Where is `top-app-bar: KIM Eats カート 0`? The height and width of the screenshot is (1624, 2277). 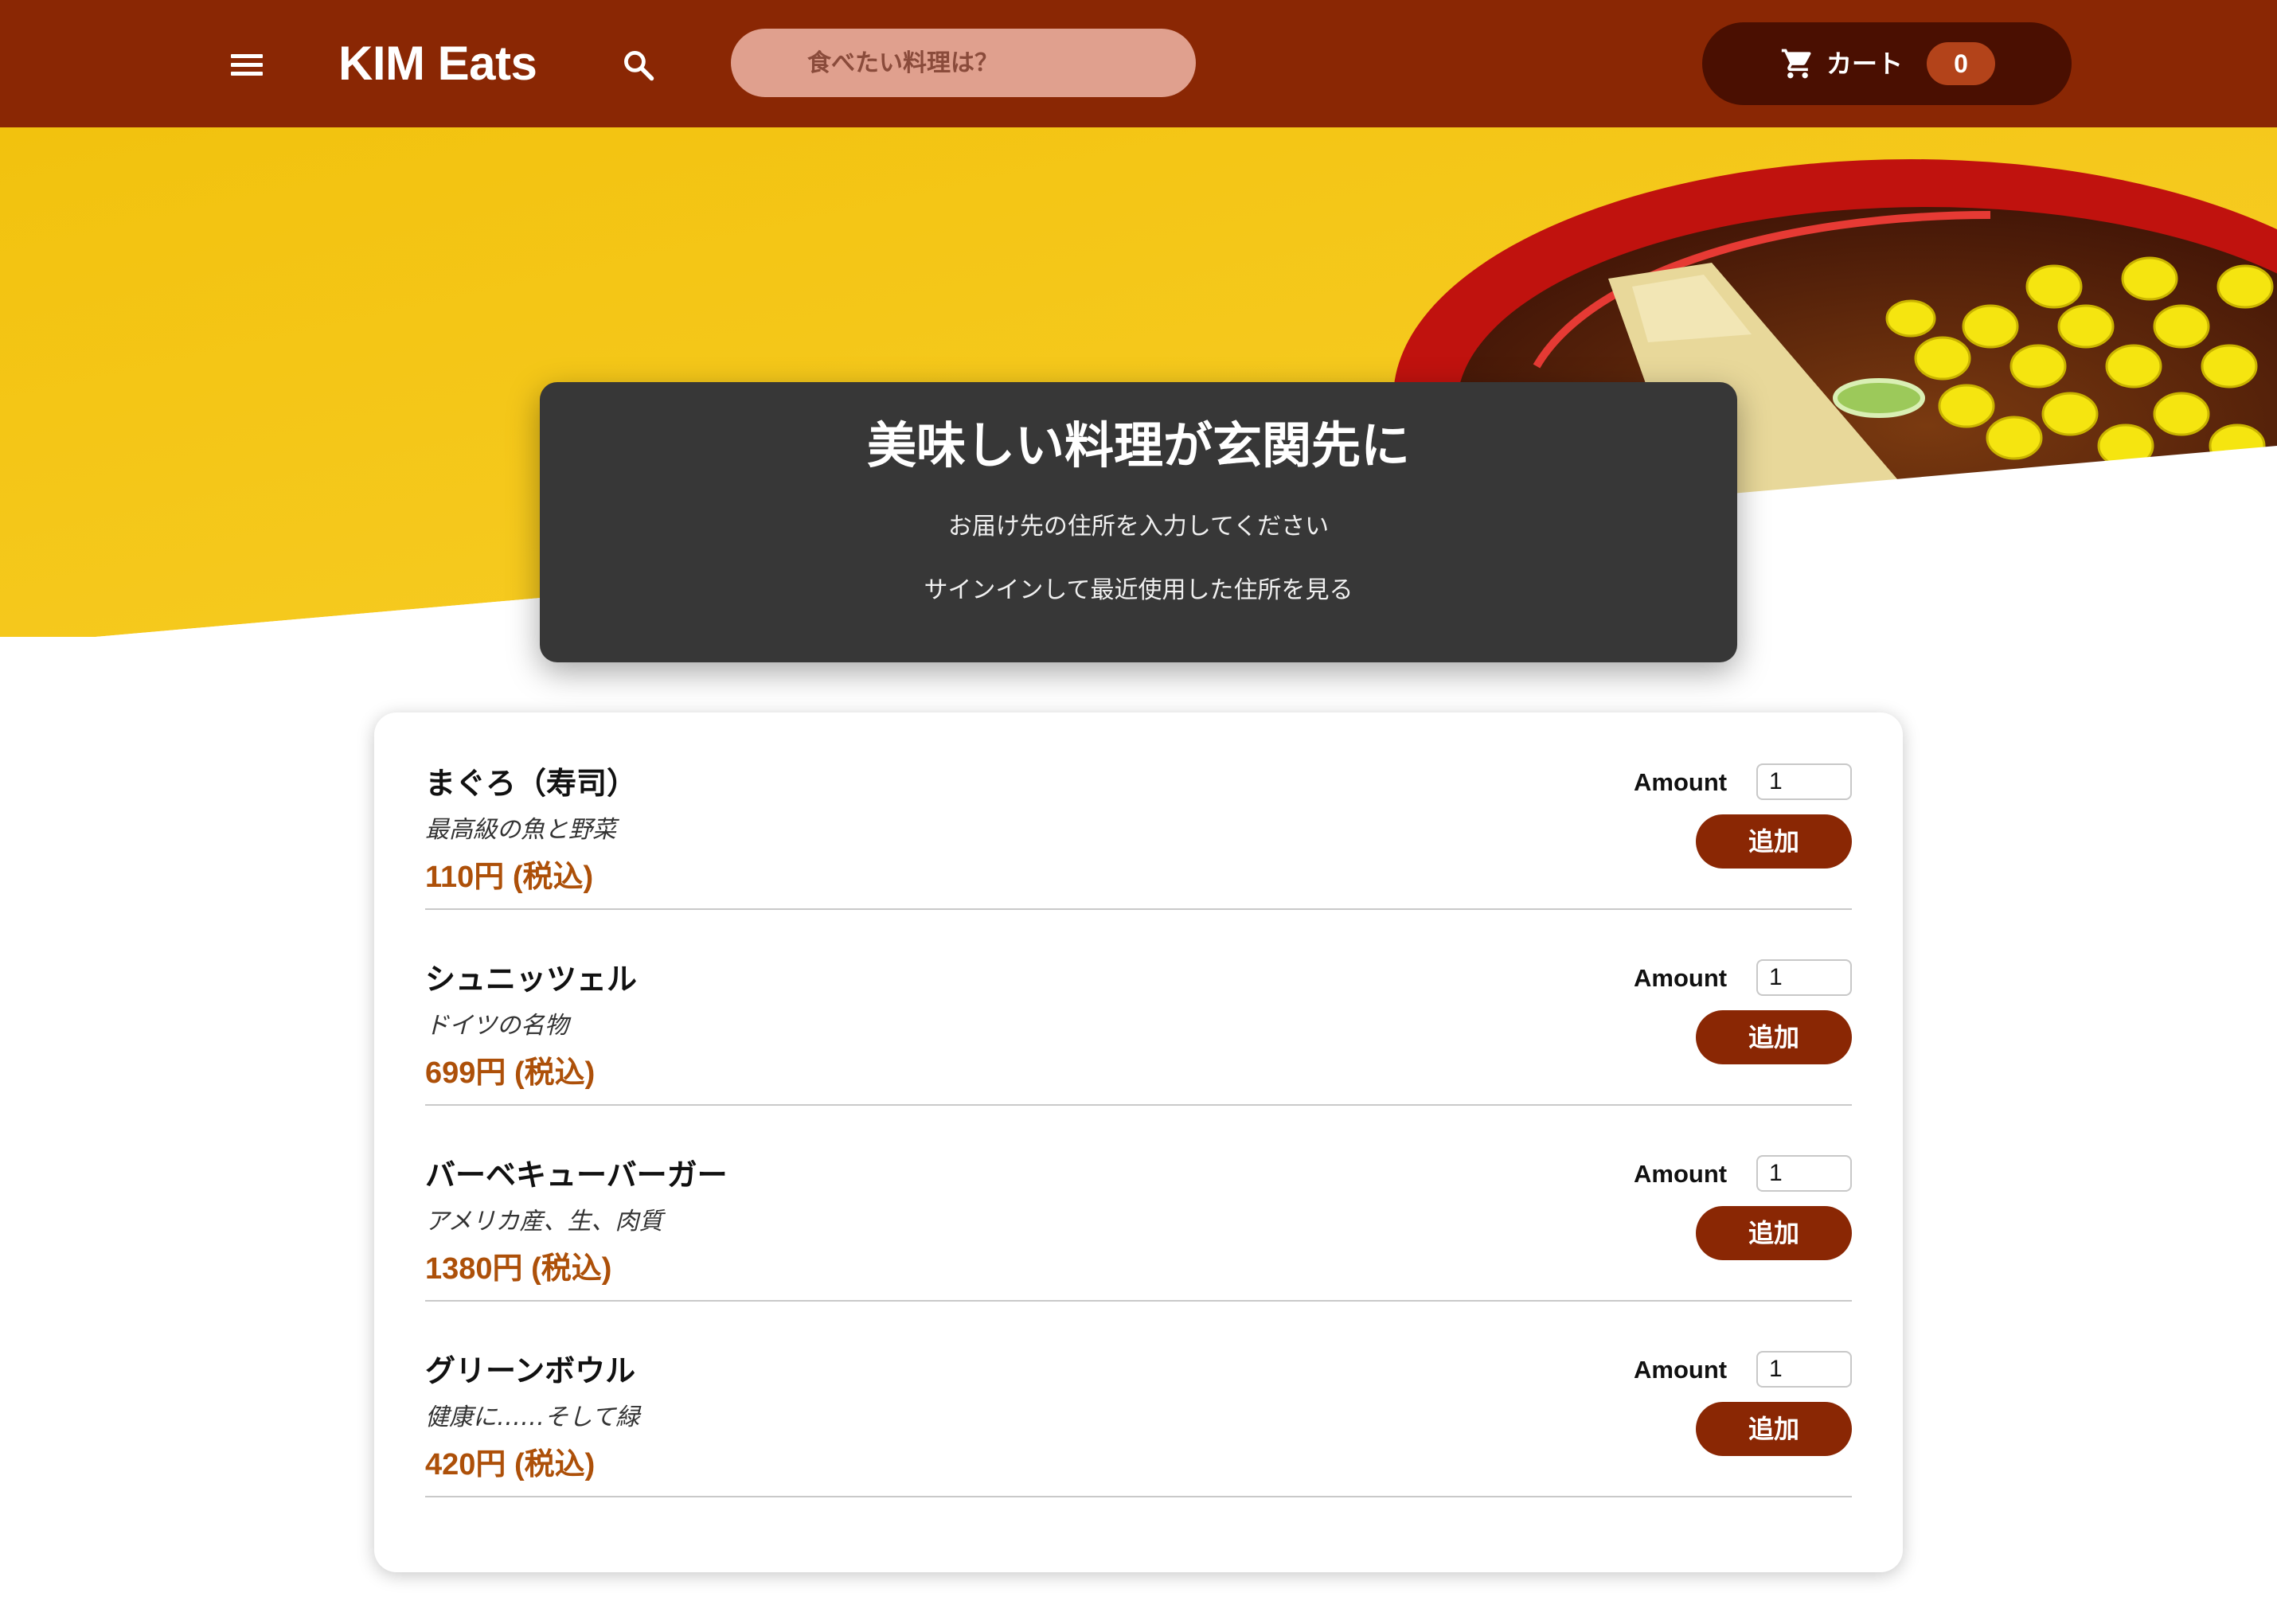
top-app-bar: KIM Eats カート 0 is located at coordinates (1138, 63).